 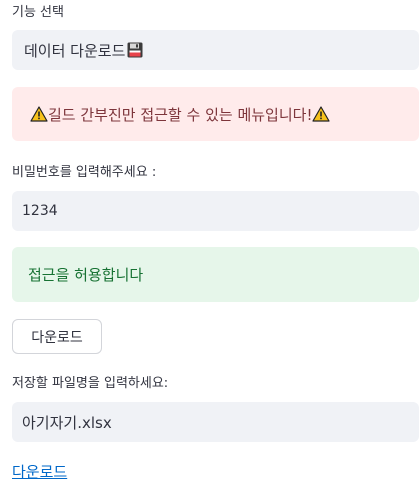 I want to click on success-alert: 접근을 허용합니다, so click(x=215, y=274).